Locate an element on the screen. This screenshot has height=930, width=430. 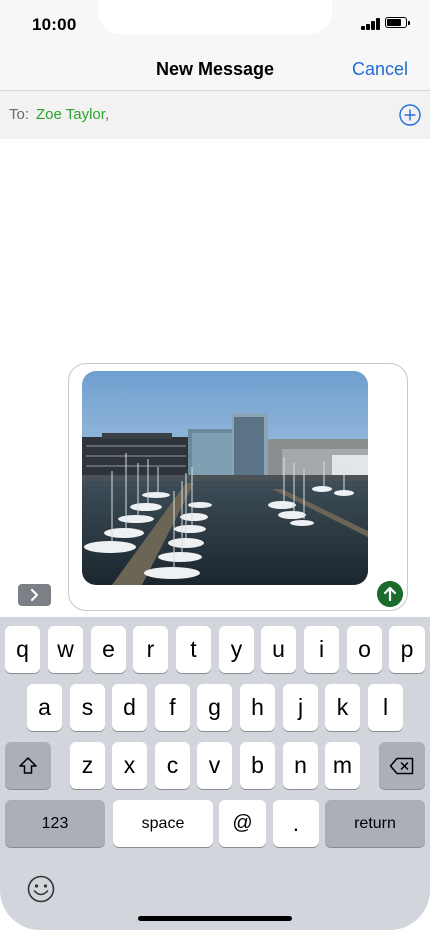
key-b: b is located at coordinates (257, 765).